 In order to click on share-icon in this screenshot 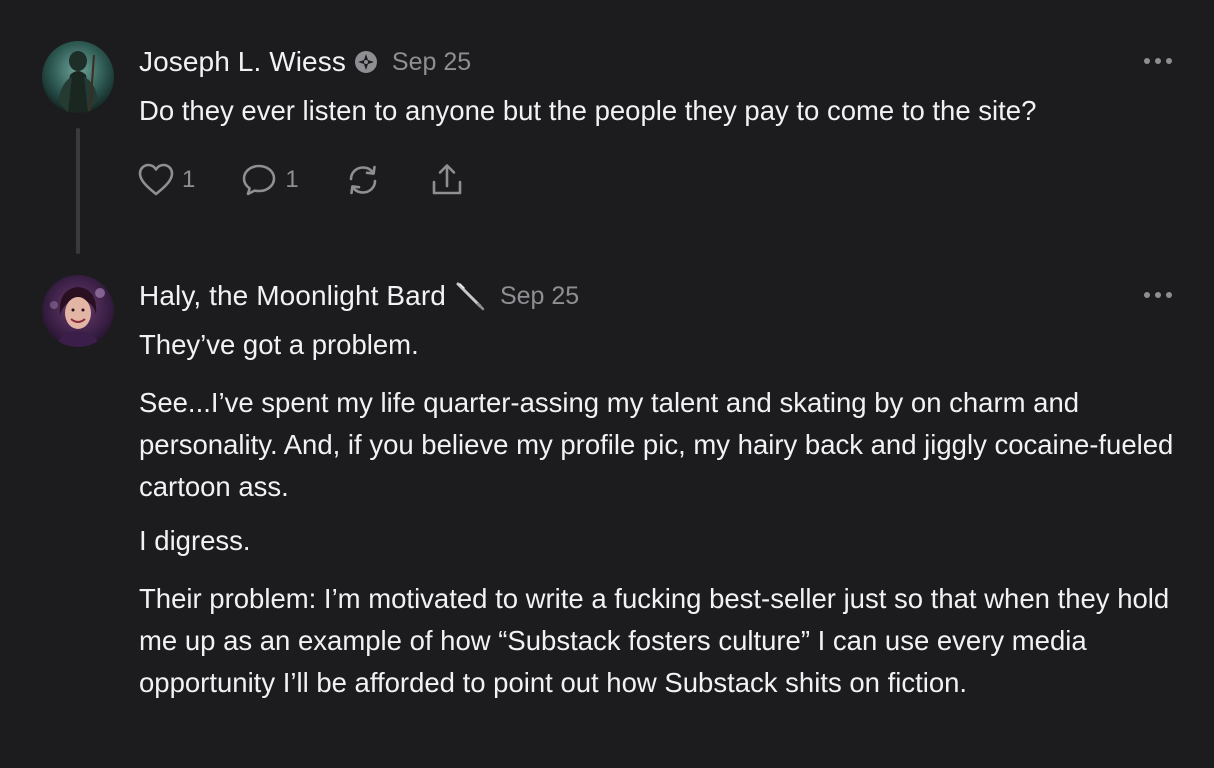, I will do `click(447, 179)`.